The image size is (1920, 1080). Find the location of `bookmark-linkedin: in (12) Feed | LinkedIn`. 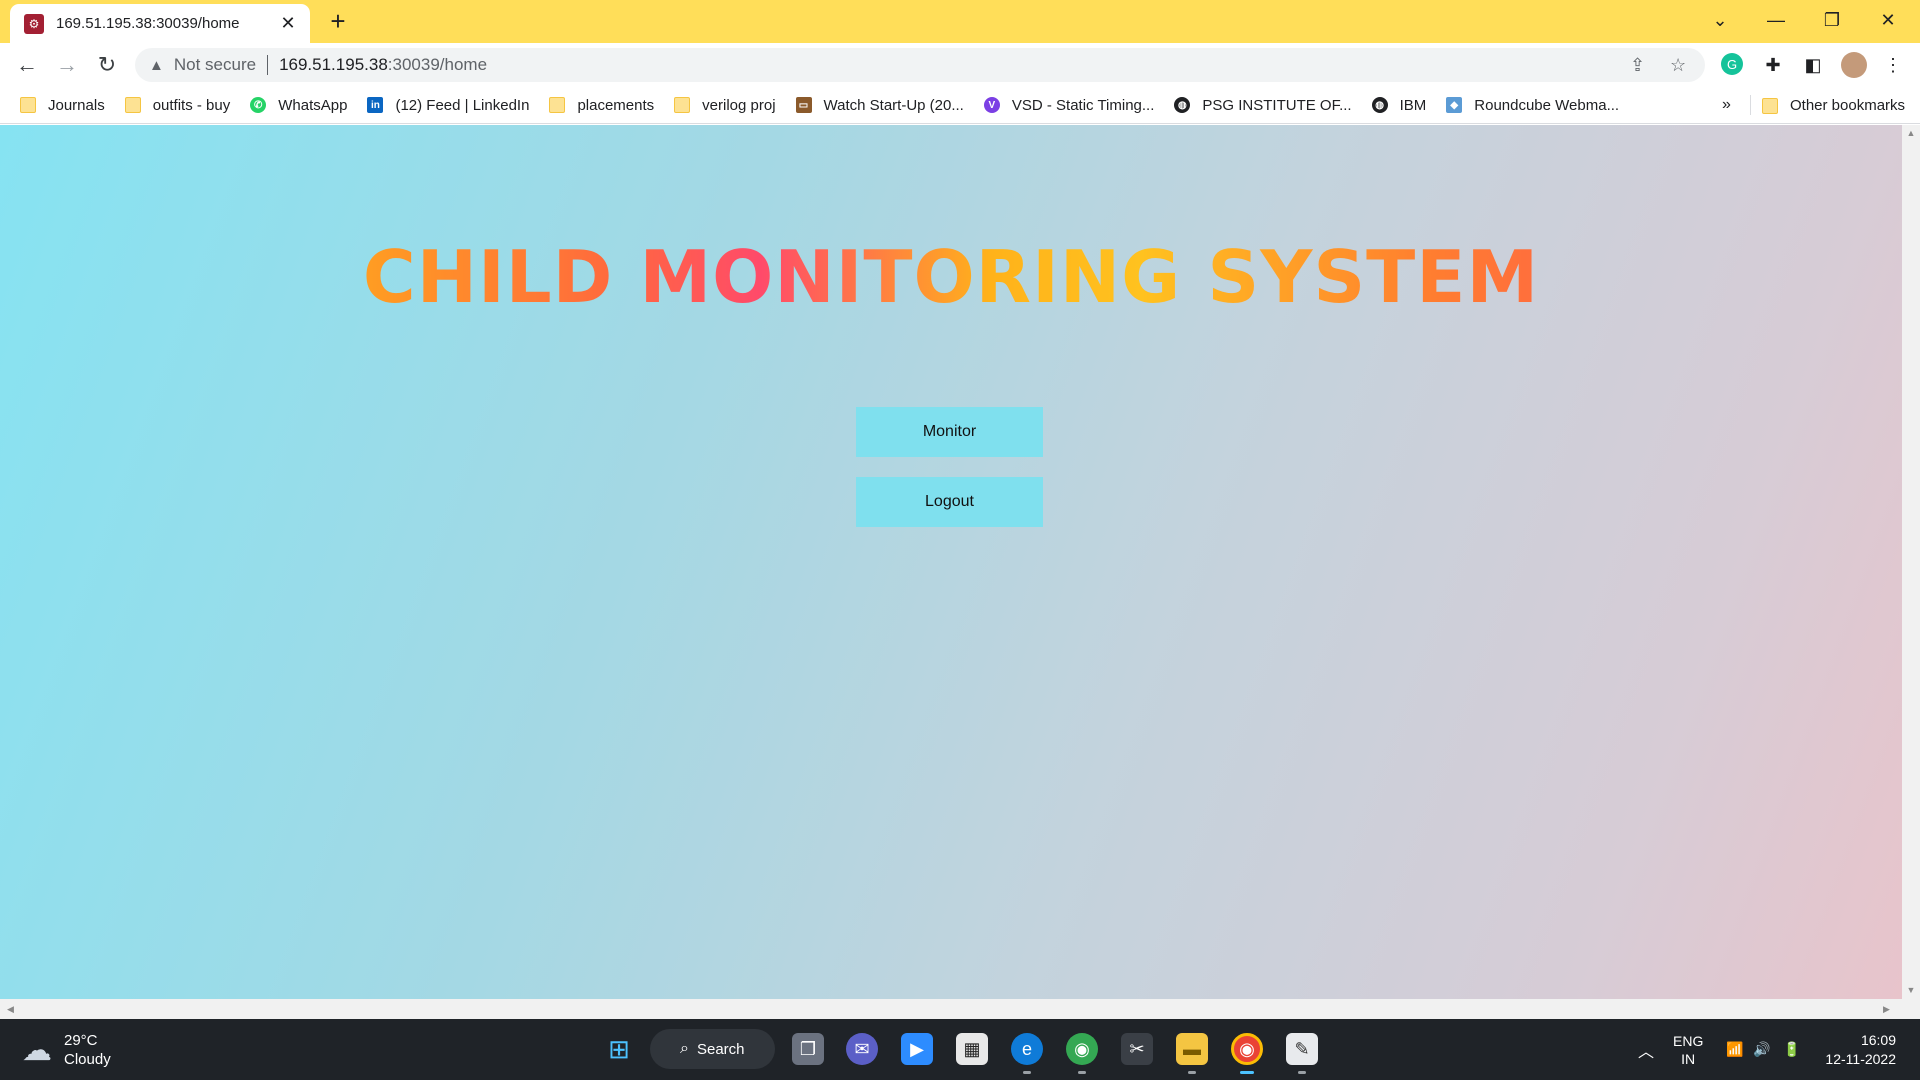

bookmark-linkedin: in (12) Feed | LinkedIn is located at coordinates (448, 105).